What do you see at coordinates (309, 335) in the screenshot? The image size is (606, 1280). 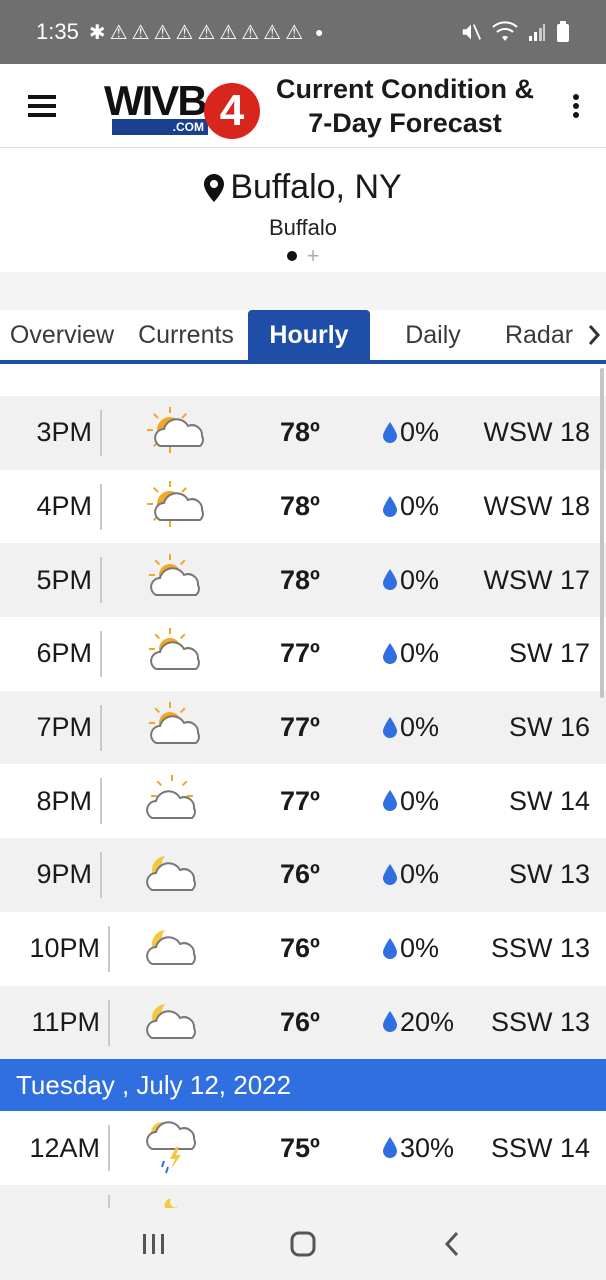 I see `tab-hourly: Hourly` at bounding box center [309, 335].